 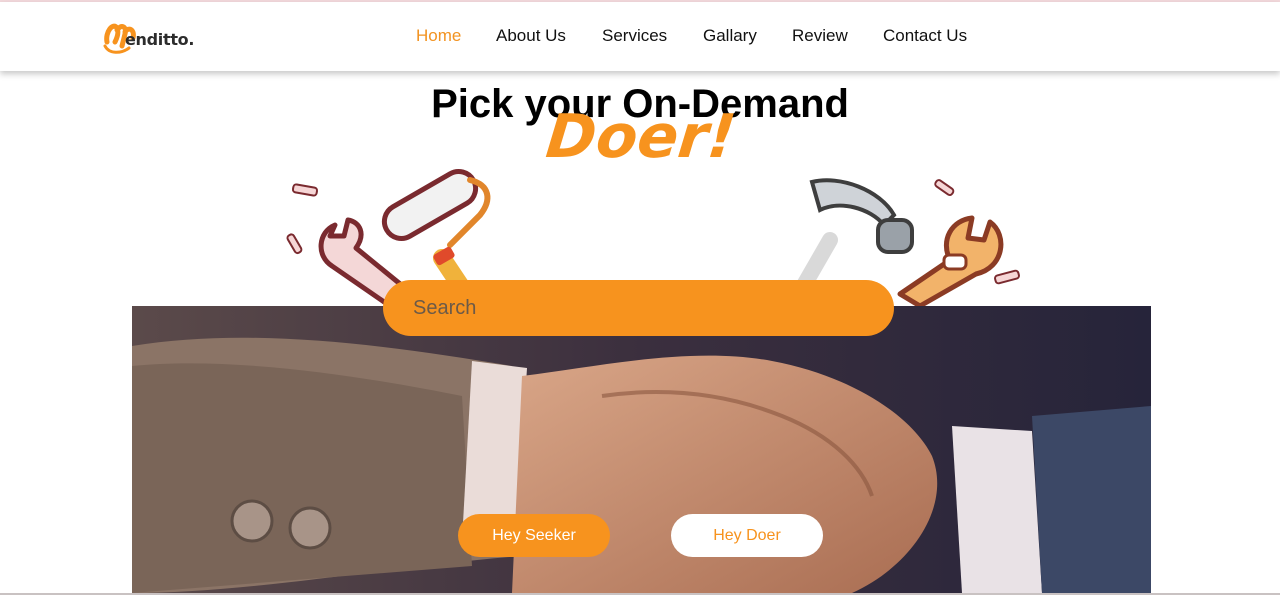 What do you see at coordinates (747, 535) in the screenshot?
I see `hey-doer-button: Hey Doer` at bounding box center [747, 535].